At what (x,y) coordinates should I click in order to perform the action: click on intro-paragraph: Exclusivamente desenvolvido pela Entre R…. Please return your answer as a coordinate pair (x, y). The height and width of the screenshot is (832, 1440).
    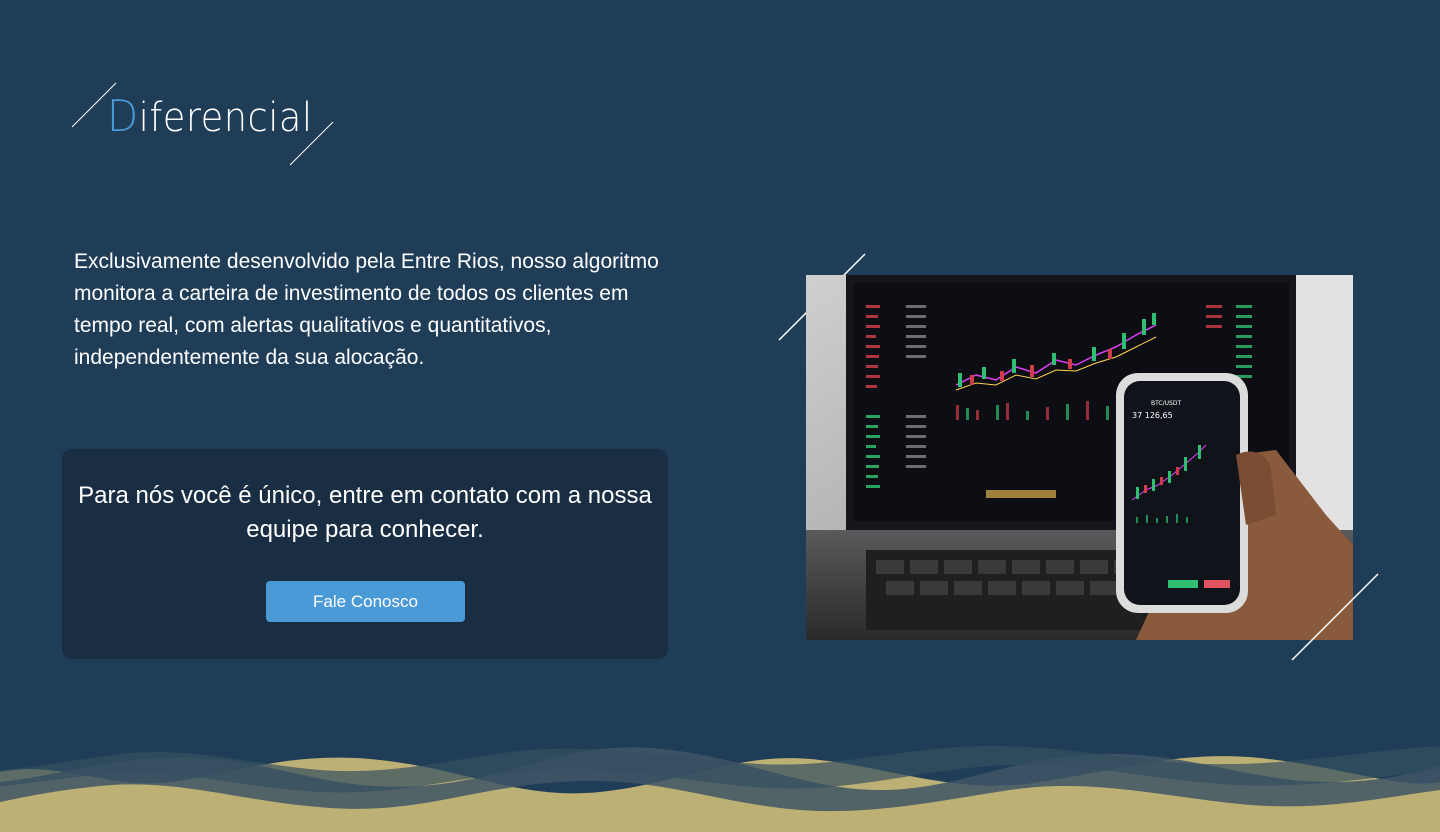
    Looking at the image, I should click on (366, 309).